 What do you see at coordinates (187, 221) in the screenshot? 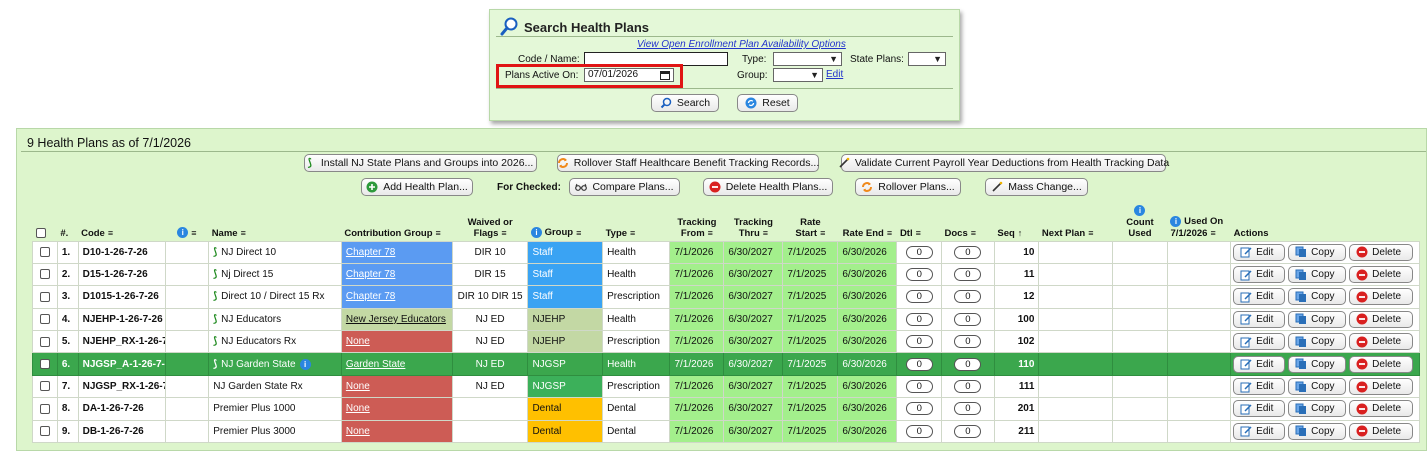
I see `info-header: i ≡` at bounding box center [187, 221].